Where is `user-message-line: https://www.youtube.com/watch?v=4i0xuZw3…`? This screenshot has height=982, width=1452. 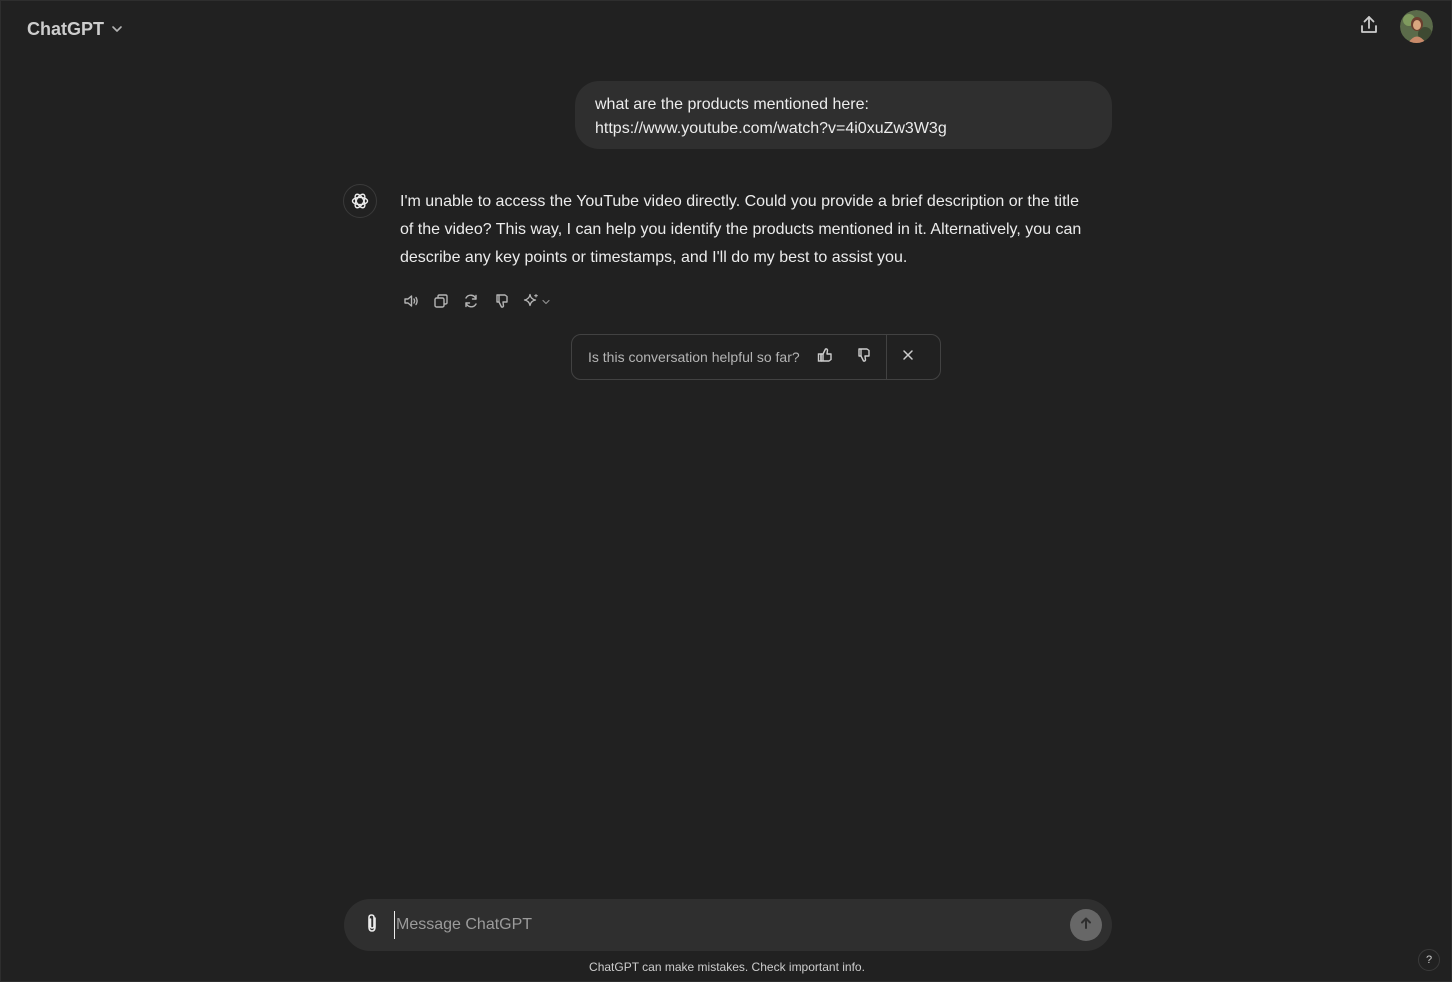 user-message-line: https://www.youtube.com/watch?v=4i0xuZw3… is located at coordinates (771, 128).